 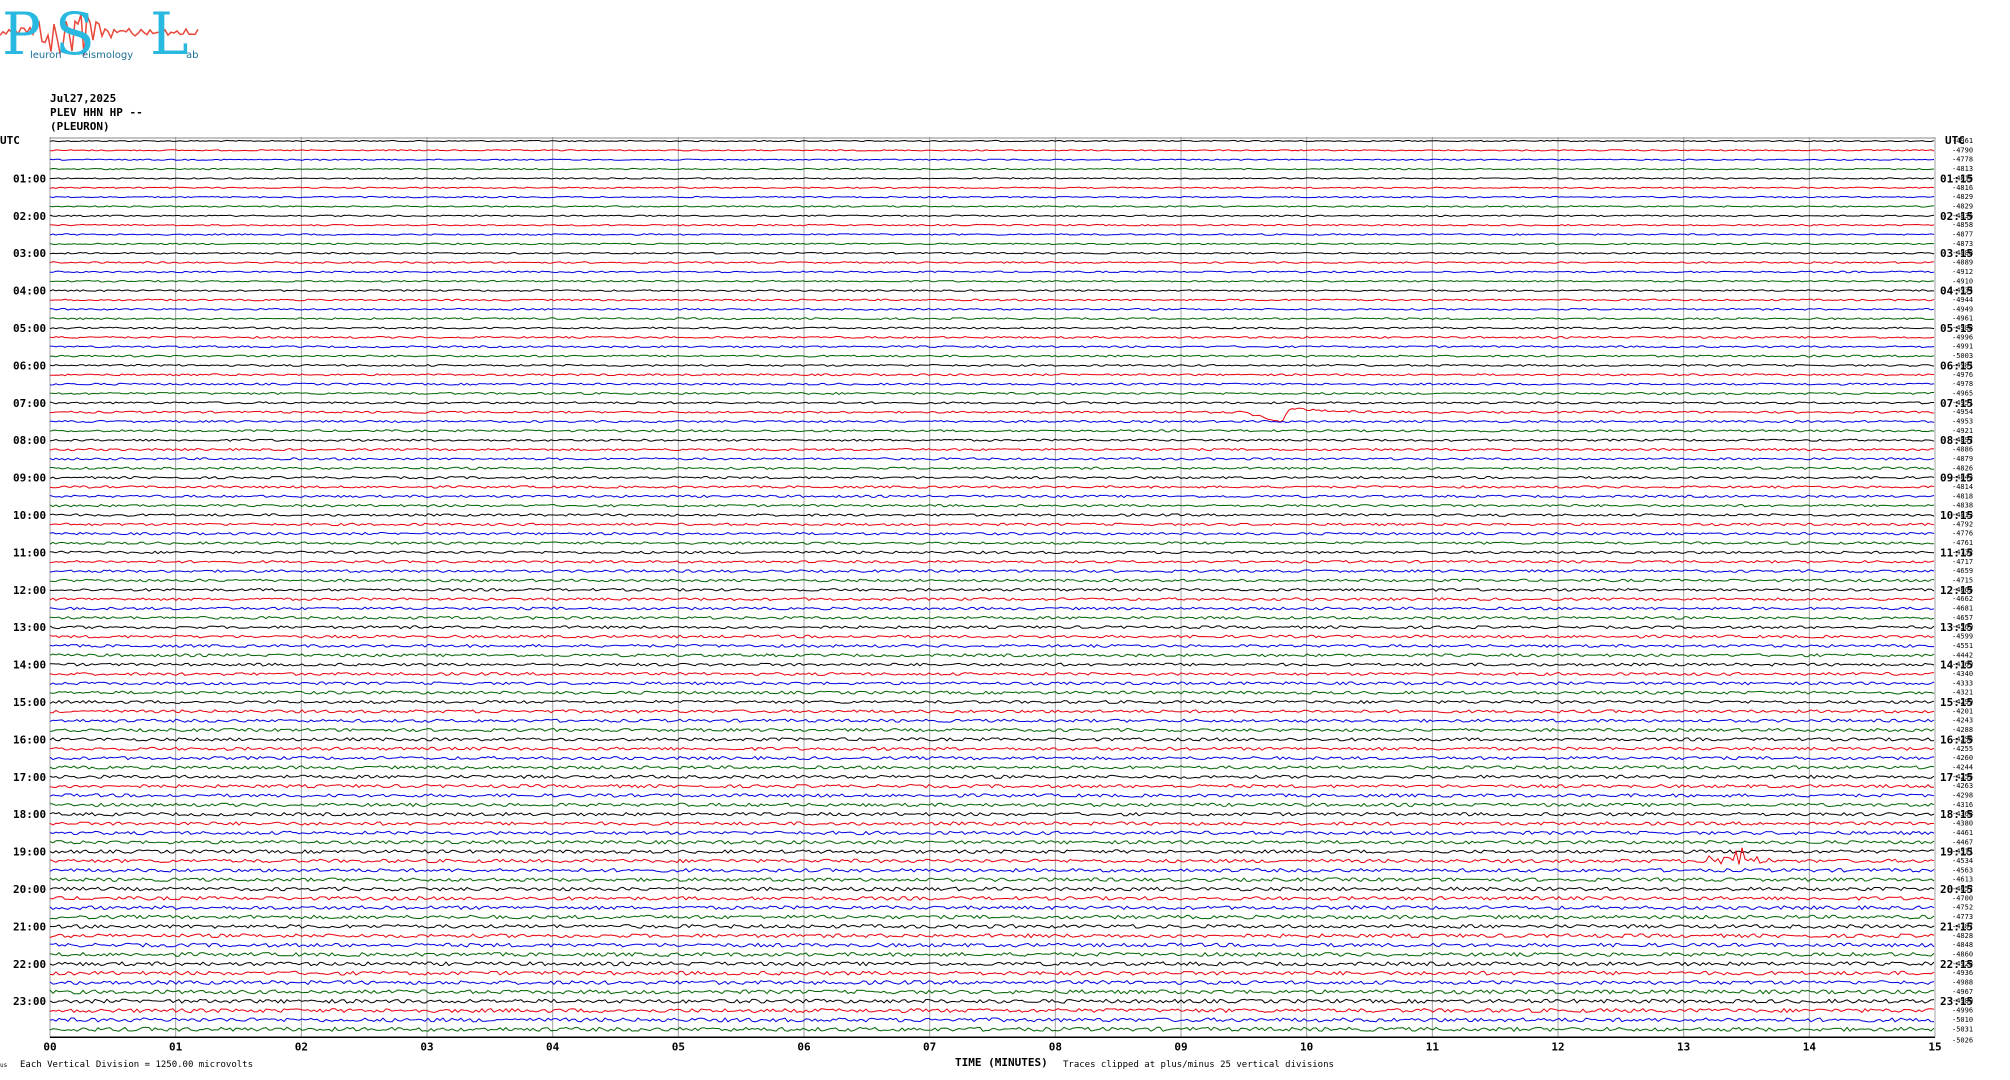 I want to click on x-tick-label: 08, so click(x=1055, y=1046).